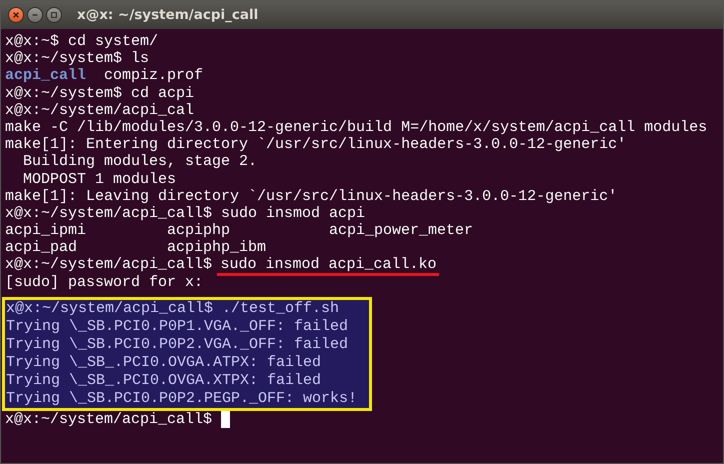 This screenshot has height=464, width=724. I want to click on listing-entry: acpi_power_meter, so click(401, 231).